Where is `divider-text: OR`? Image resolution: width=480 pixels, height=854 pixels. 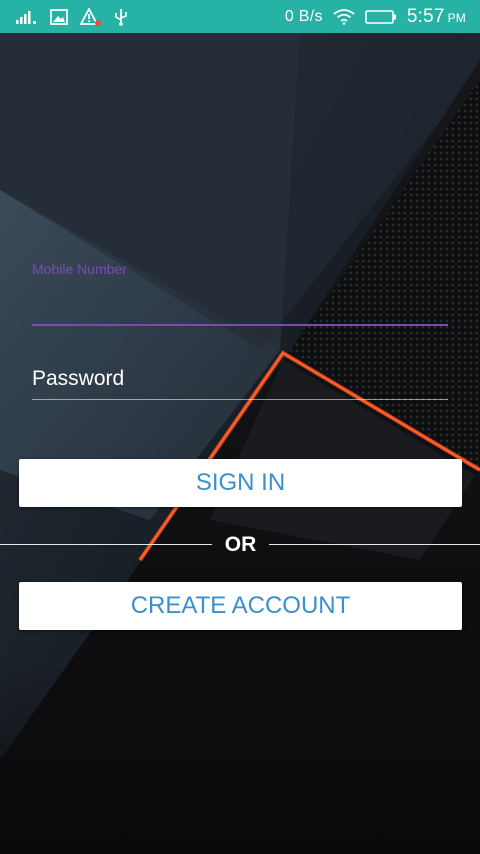
divider-text: OR is located at coordinates (240, 544).